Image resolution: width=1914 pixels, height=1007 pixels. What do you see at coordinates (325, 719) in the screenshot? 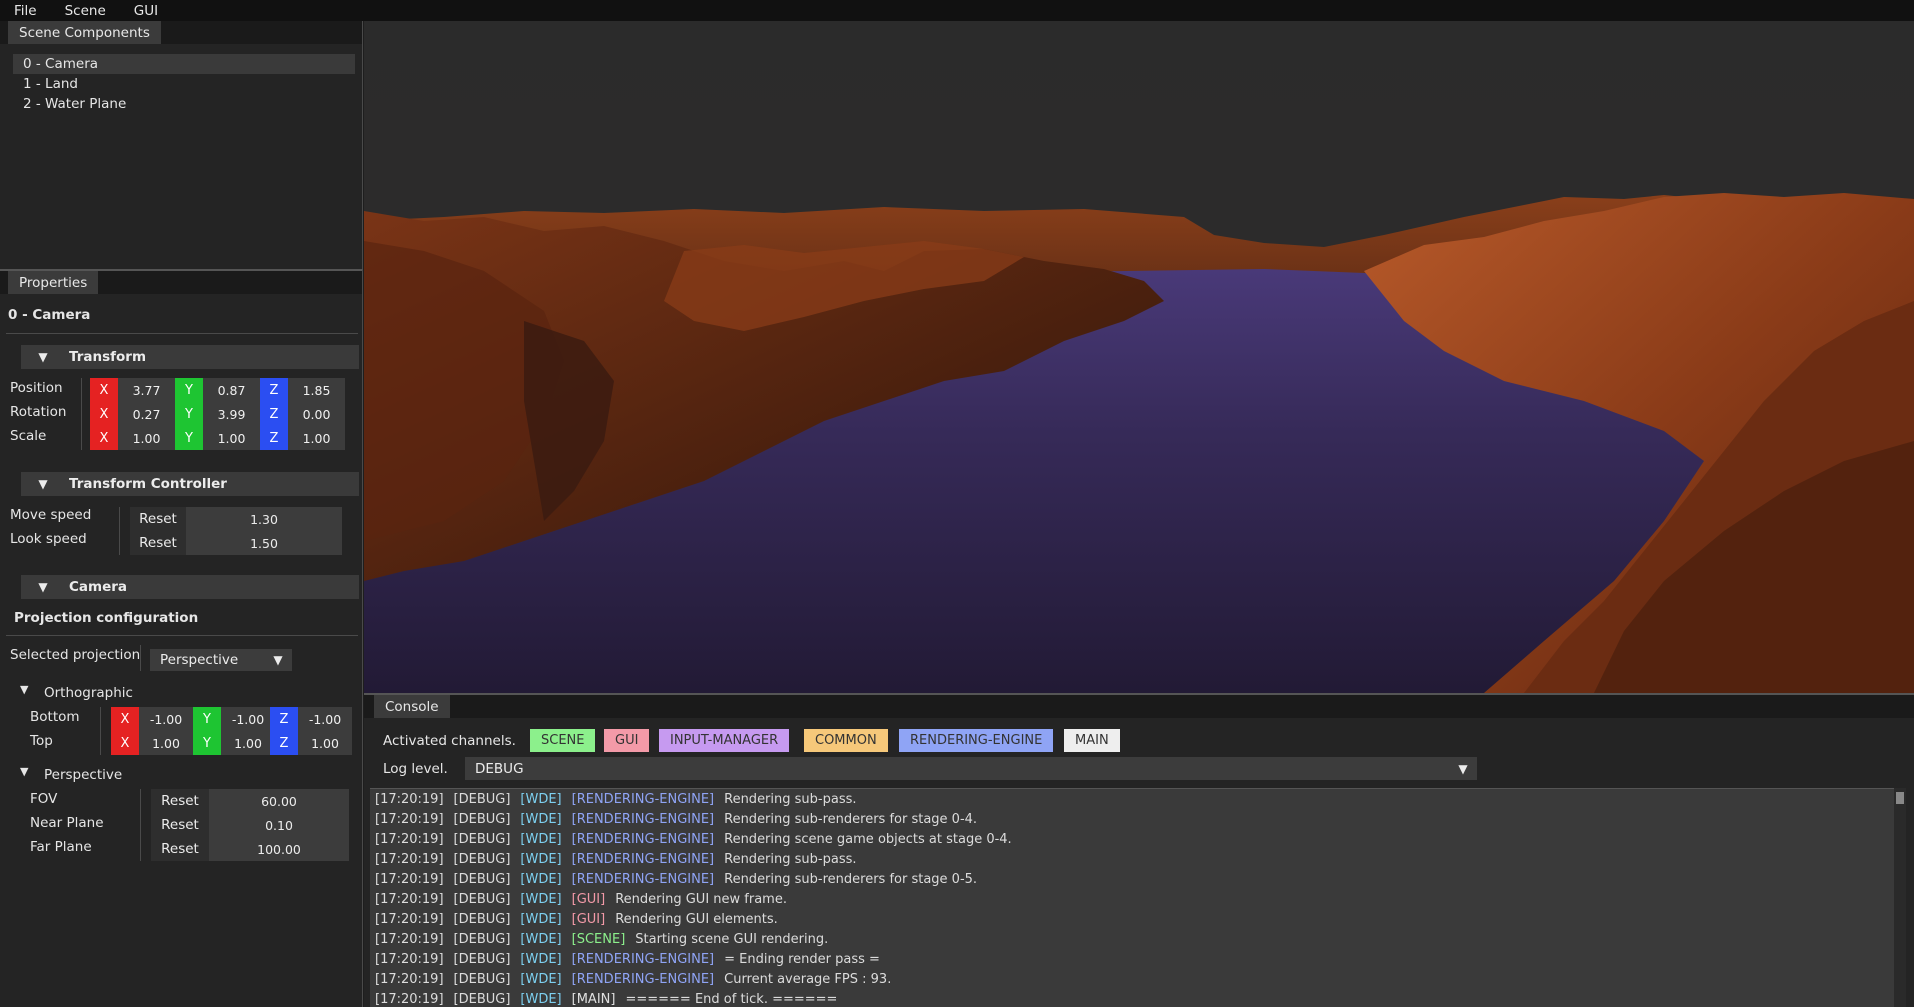
I see `bottom-z-field: -1.00` at bounding box center [325, 719].